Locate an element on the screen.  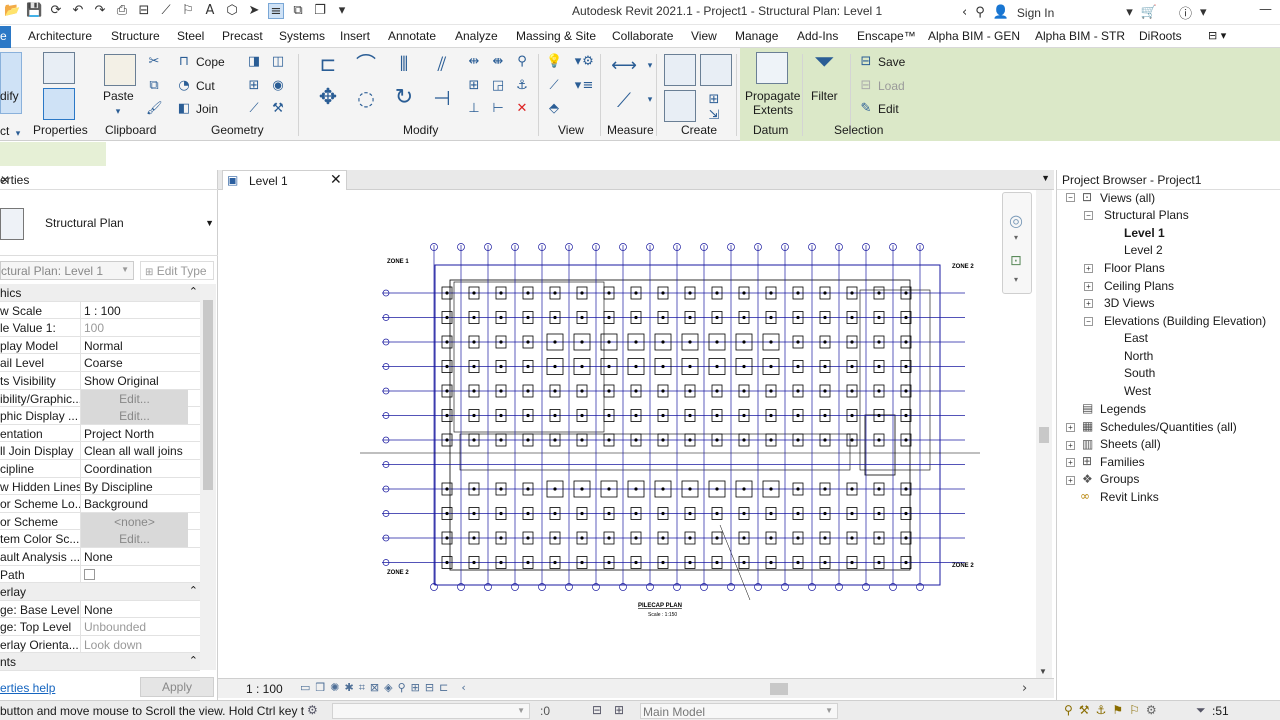
tree-groups: Groups is located at coordinates (1119, 479).